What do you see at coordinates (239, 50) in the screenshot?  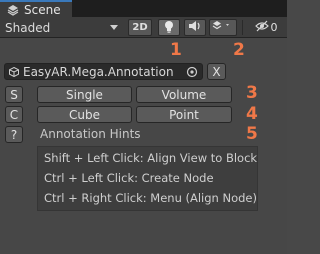 I see `callout-marker: 2` at bounding box center [239, 50].